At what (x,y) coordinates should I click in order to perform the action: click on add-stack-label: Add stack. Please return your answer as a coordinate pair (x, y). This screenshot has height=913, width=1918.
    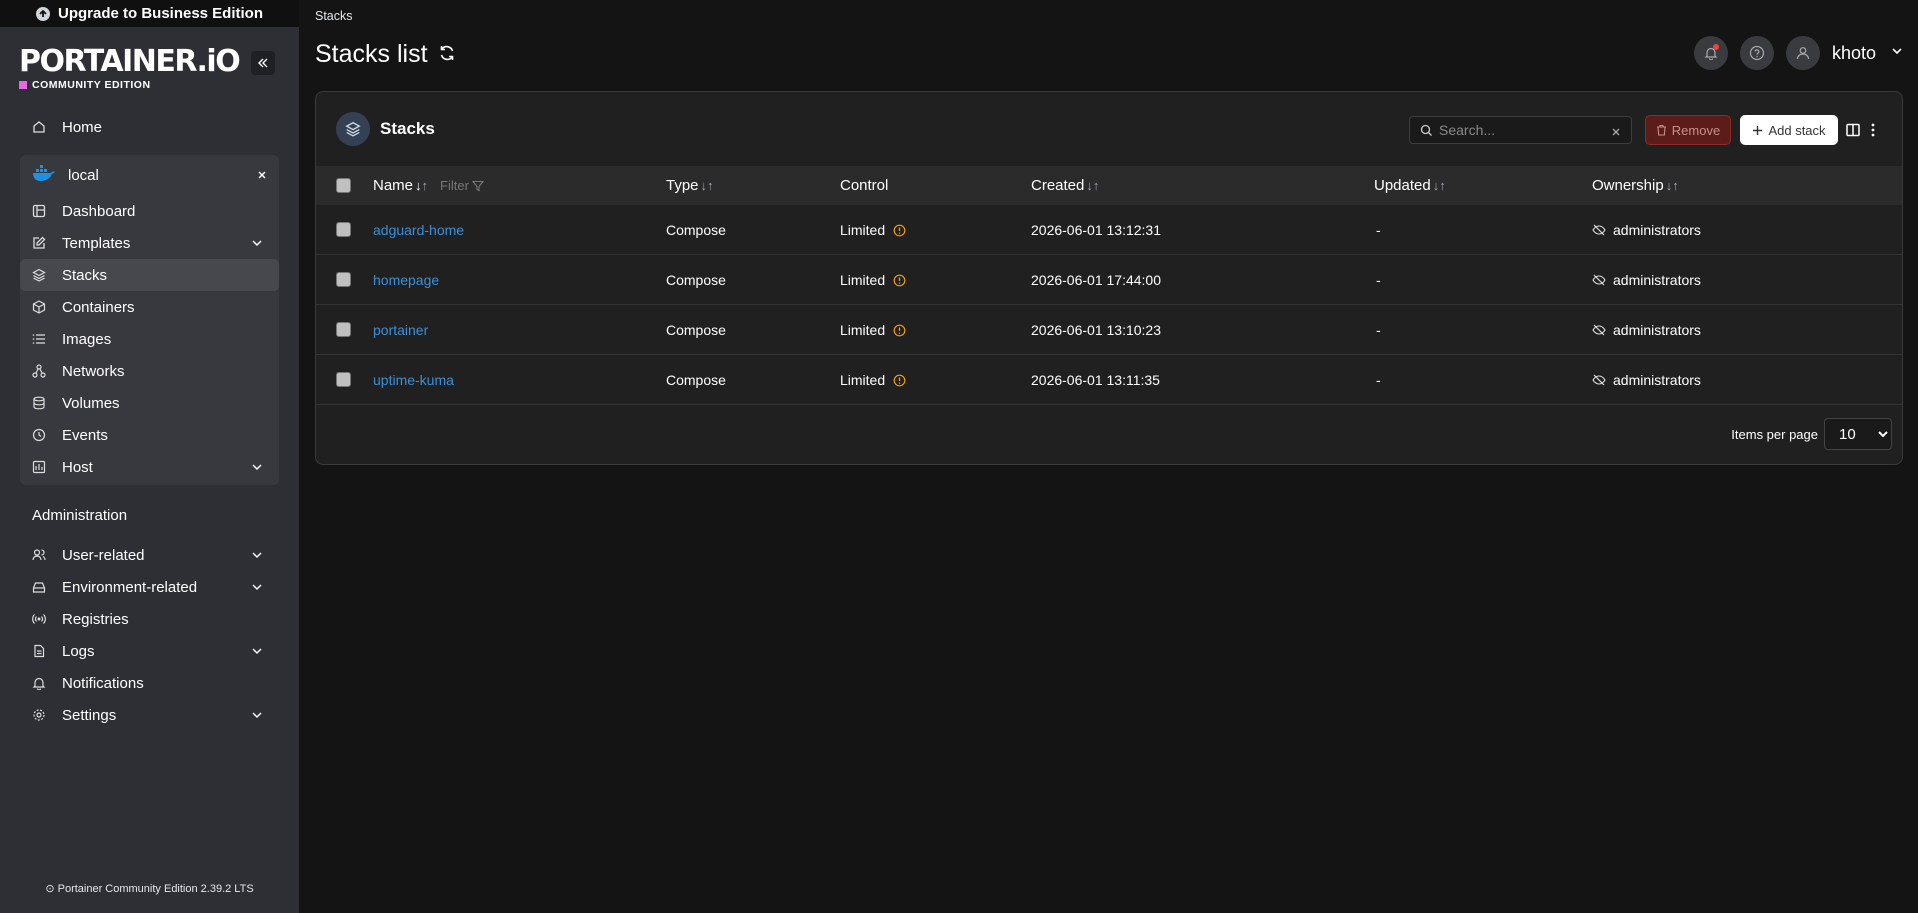
    Looking at the image, I should click on (1797, 130).